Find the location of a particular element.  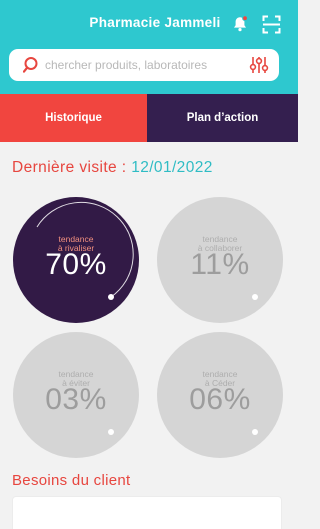

tab-historique: Historique is located at coordinates (73, 118).